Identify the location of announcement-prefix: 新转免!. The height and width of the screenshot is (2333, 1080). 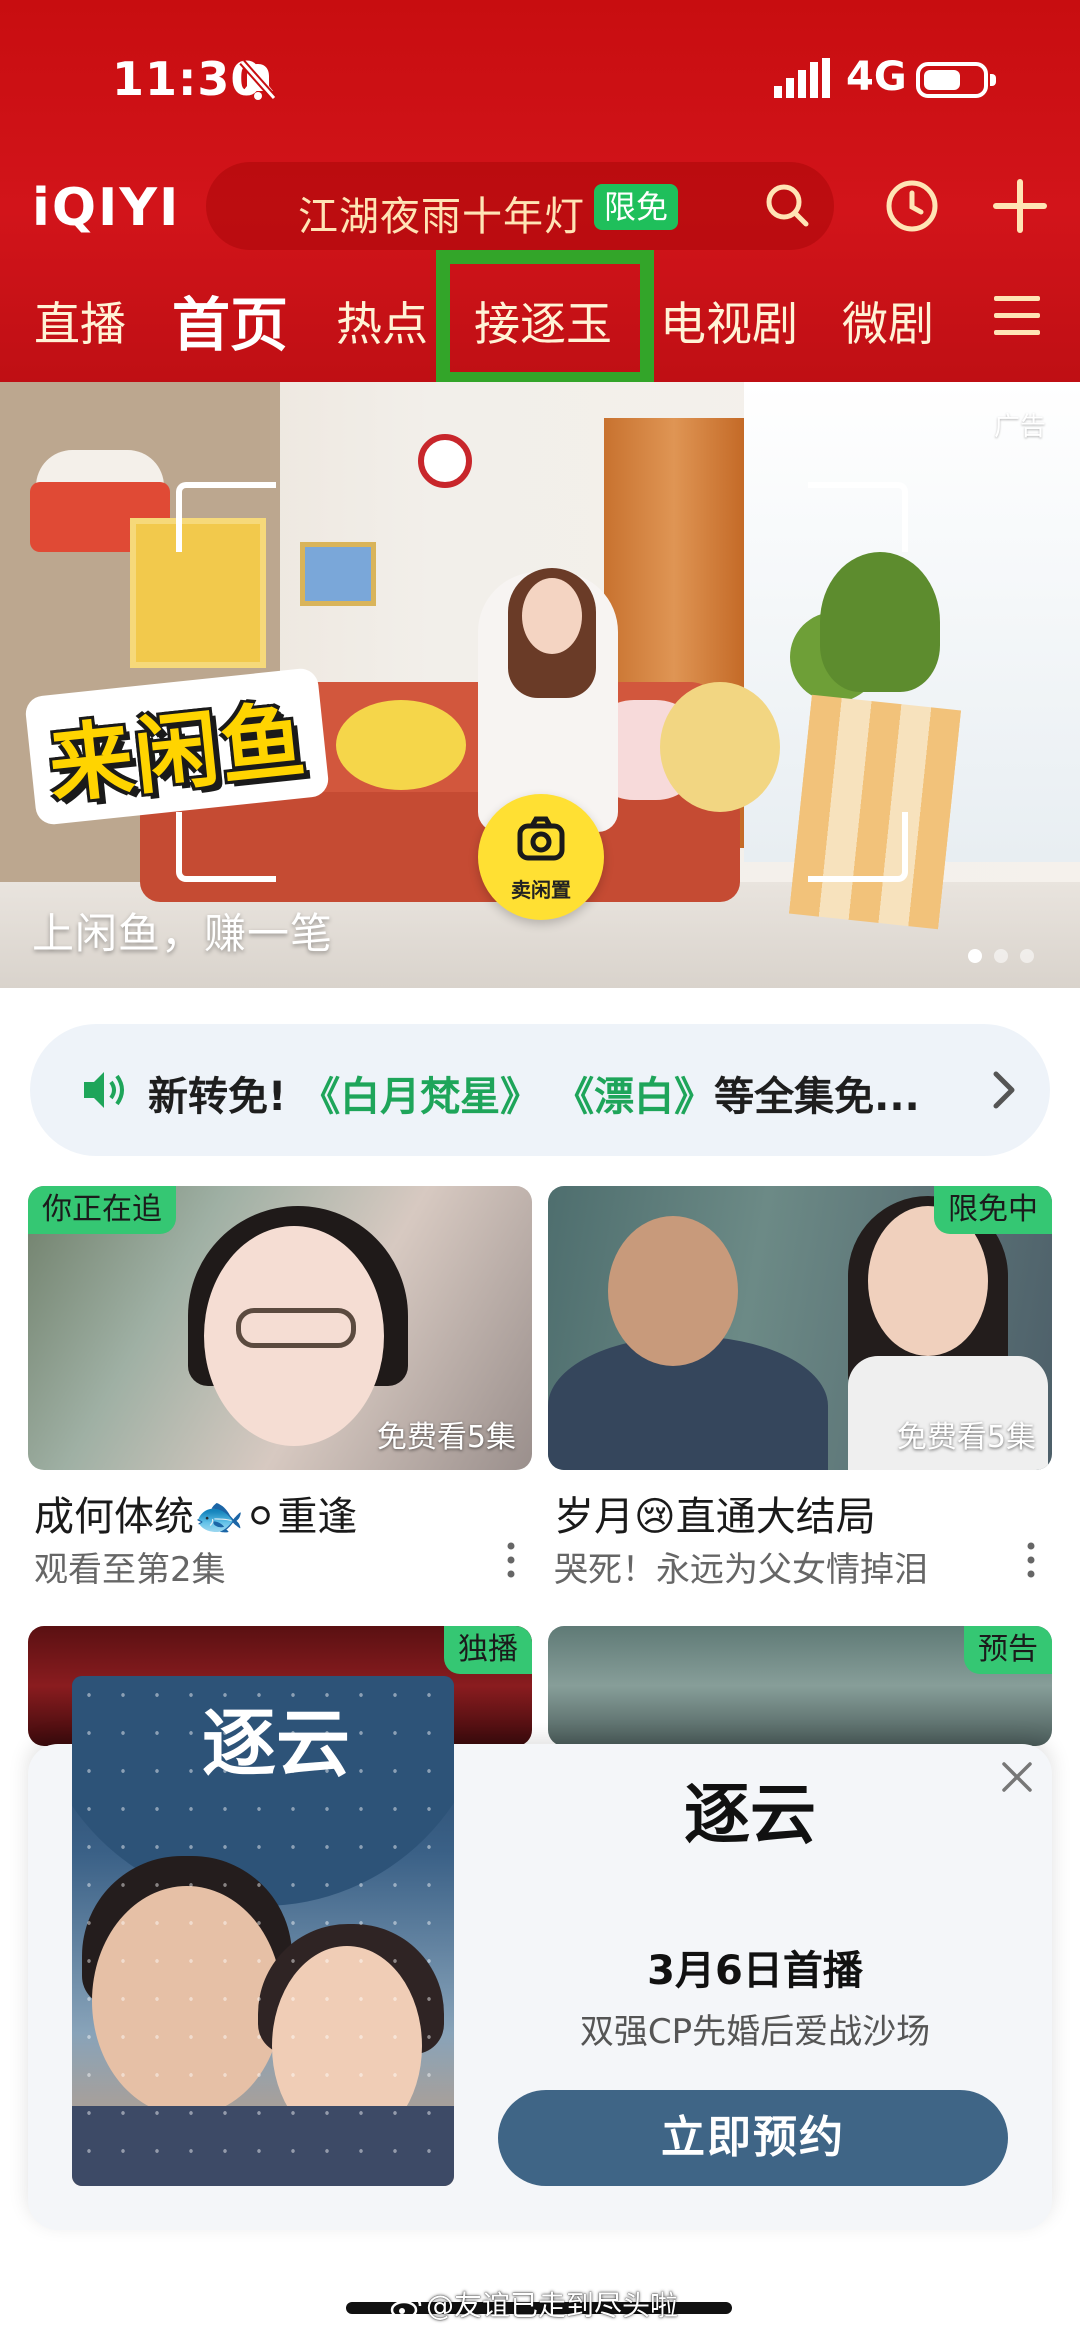
(217, 1097).